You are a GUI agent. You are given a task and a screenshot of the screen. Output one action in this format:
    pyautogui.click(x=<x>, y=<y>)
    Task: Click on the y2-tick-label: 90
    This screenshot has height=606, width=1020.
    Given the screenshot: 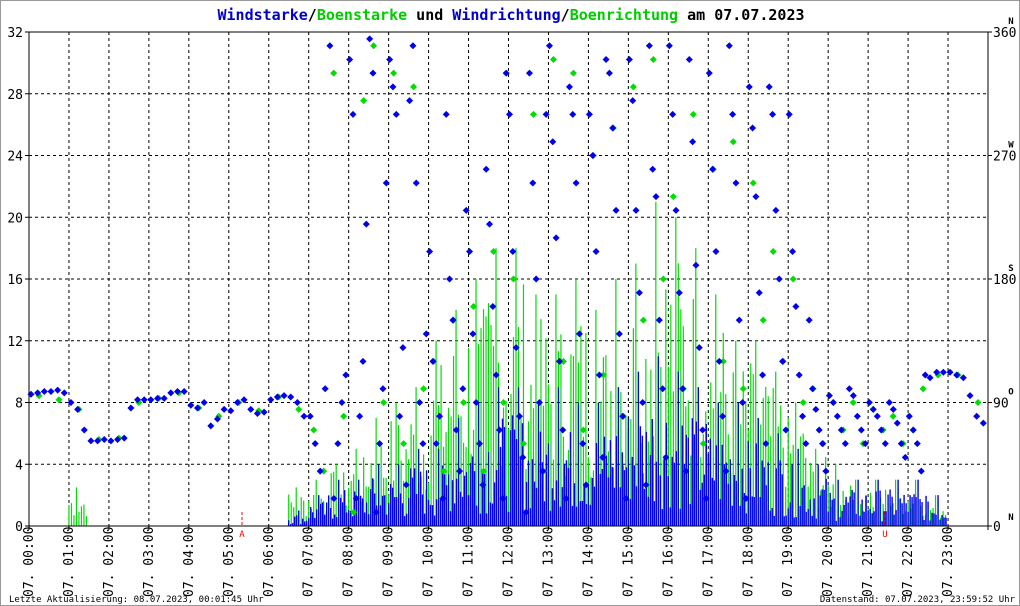 What is the action you would take?
    pyautogui.click(x=1001, y=404)
    